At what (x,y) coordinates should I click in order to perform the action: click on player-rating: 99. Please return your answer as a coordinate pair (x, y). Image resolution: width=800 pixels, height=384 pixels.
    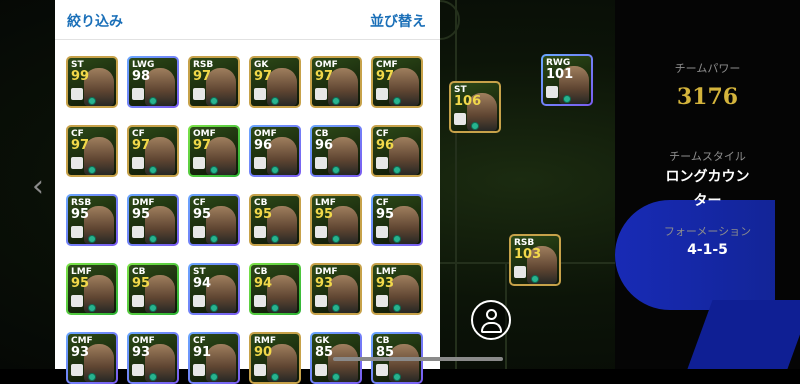
    Looking at the image, I should click on (80, 76).